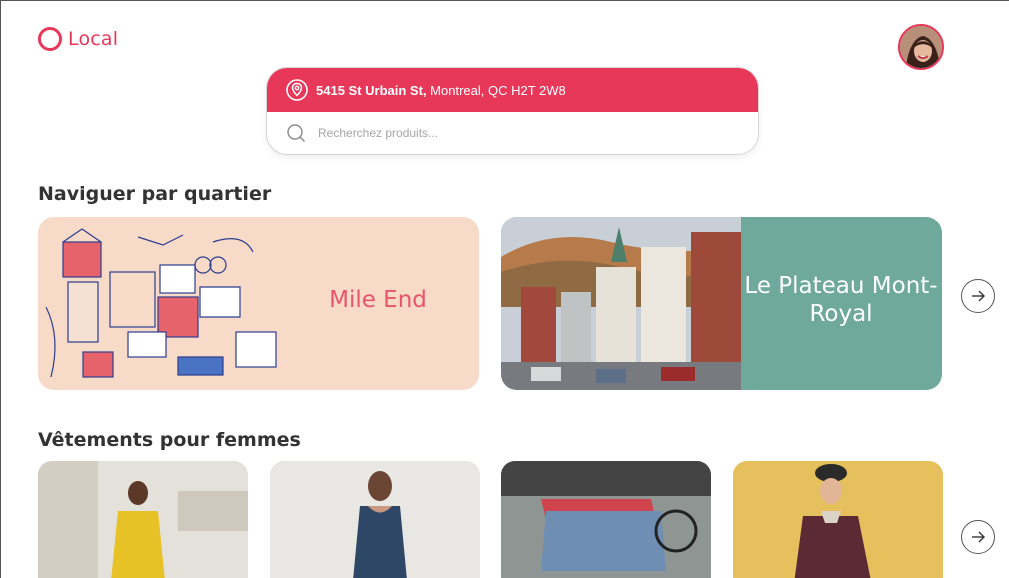  I want to click on neighbourhood-card-plateau: Le Plateau Mont-Royal, so click(721, 303).